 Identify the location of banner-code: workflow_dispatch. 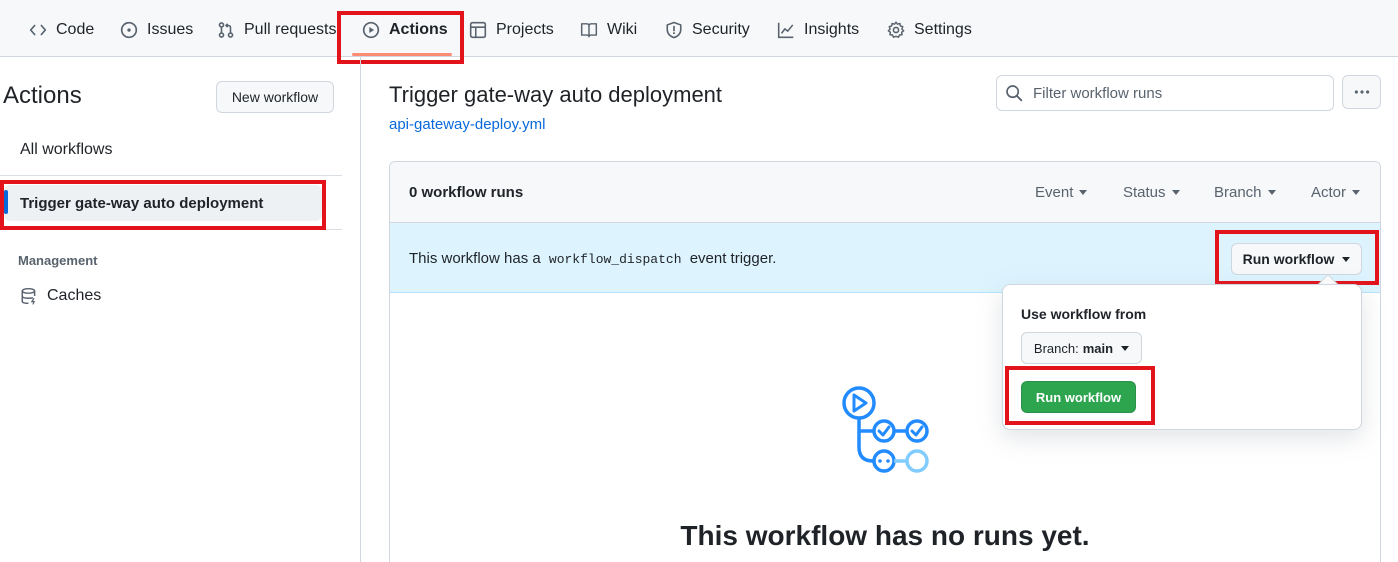
(615, 259).